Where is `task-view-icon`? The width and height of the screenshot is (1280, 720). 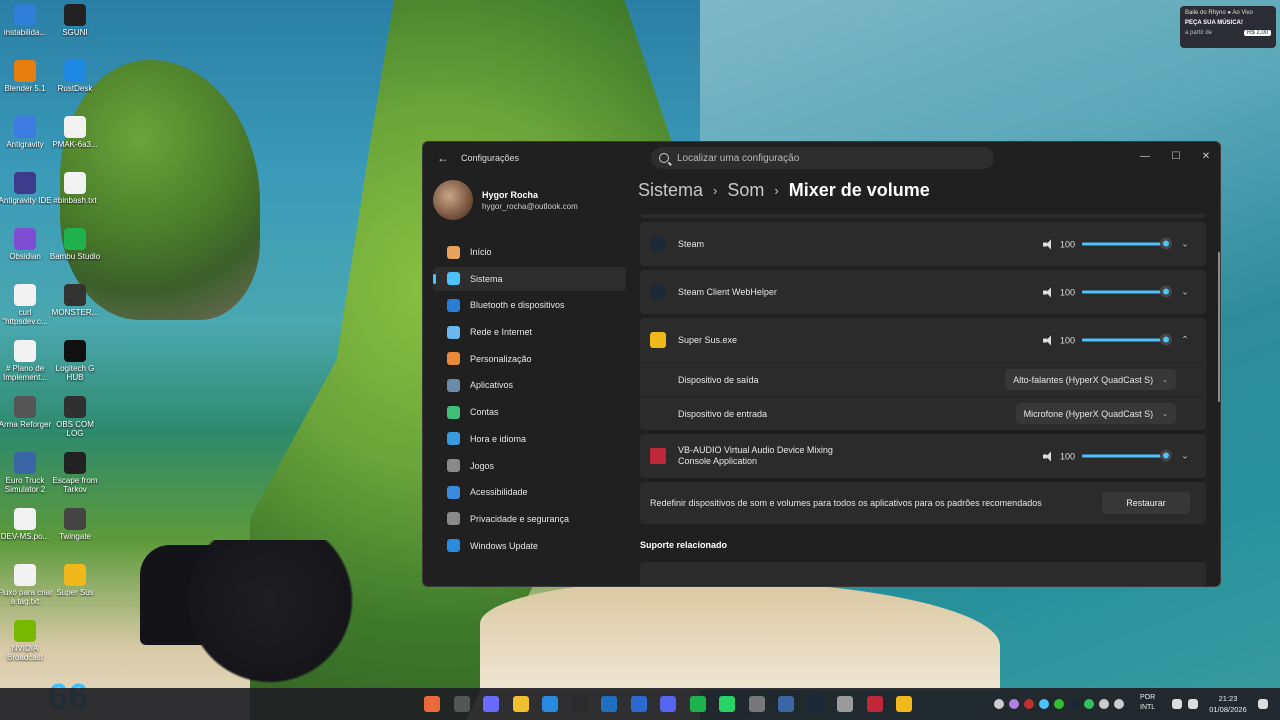
task-view-icon is located at coordinates (461, 704).